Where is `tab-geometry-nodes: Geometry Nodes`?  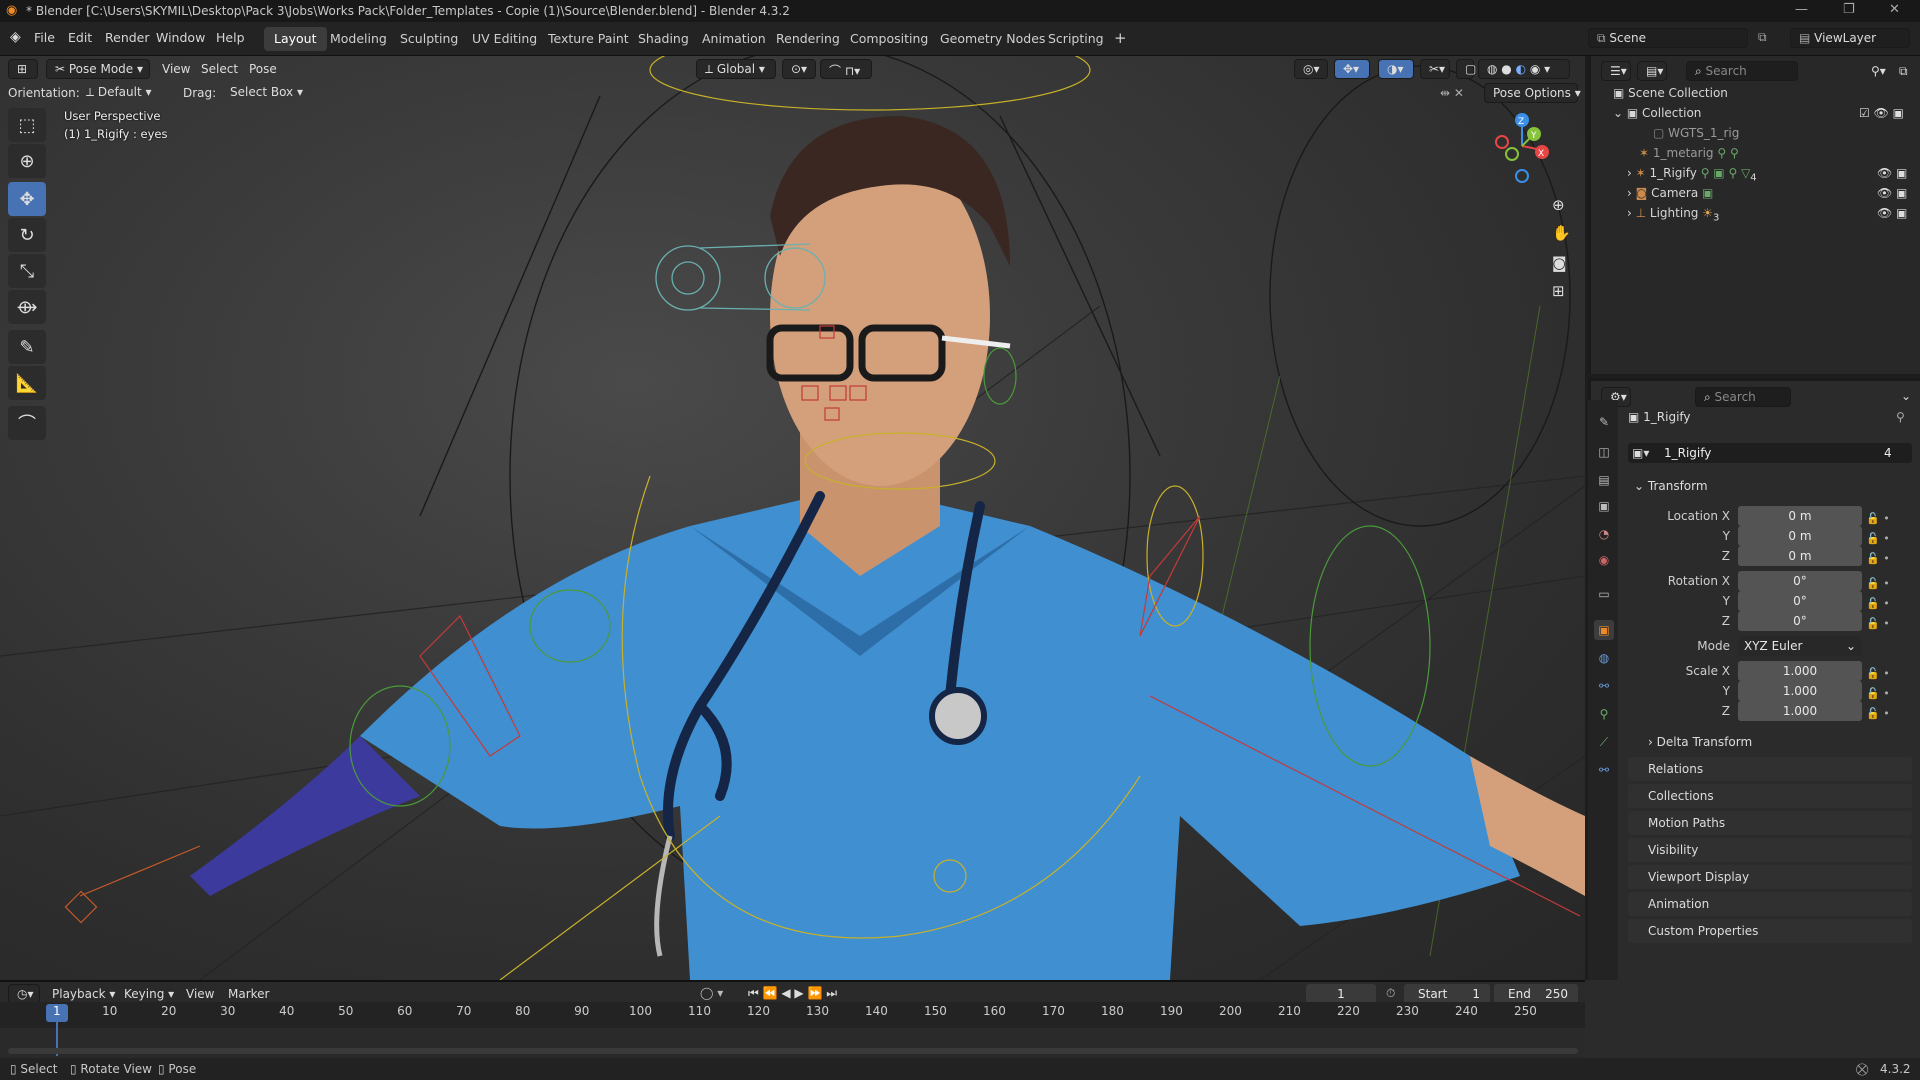
tab-geometry-nodes: Geometry Nodes is located at coordinates (992, 39).